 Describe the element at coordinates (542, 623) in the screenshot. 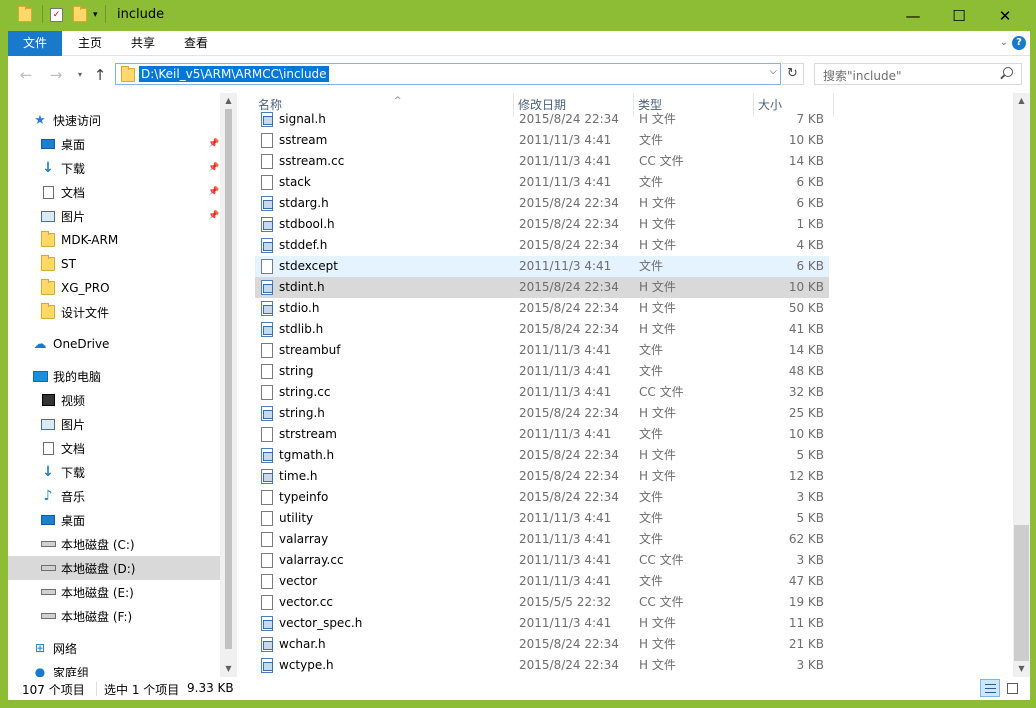

I see `file-row: vector_spec.h 2011/11/3 4:41 H 文件 11 KB` at that location.